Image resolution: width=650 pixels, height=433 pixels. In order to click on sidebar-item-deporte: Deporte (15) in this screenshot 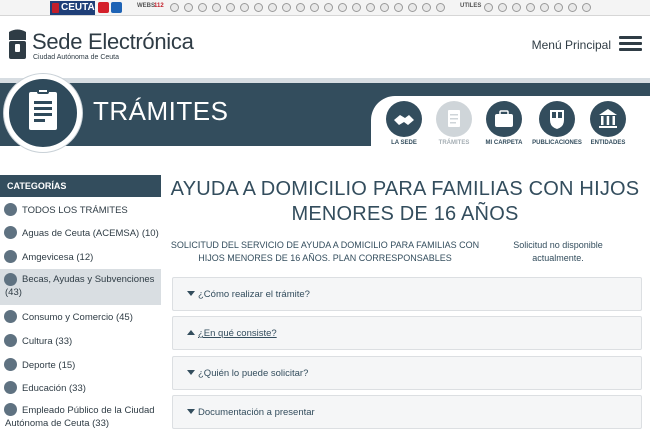, I will do `click(80, 365)`.